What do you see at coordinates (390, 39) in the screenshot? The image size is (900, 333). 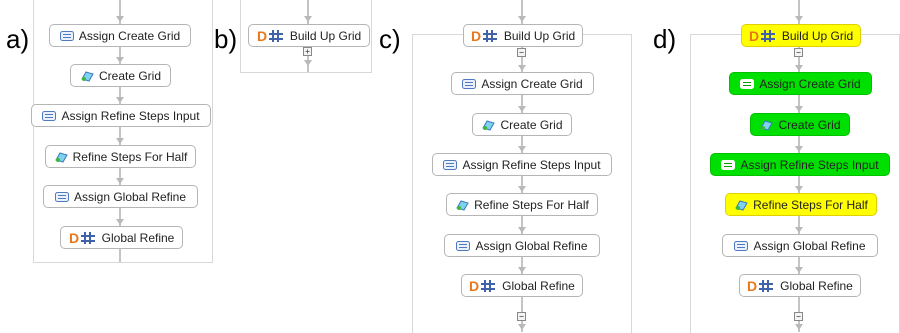 I see `panel-label-c: c)` at bounding box center [390, 39].